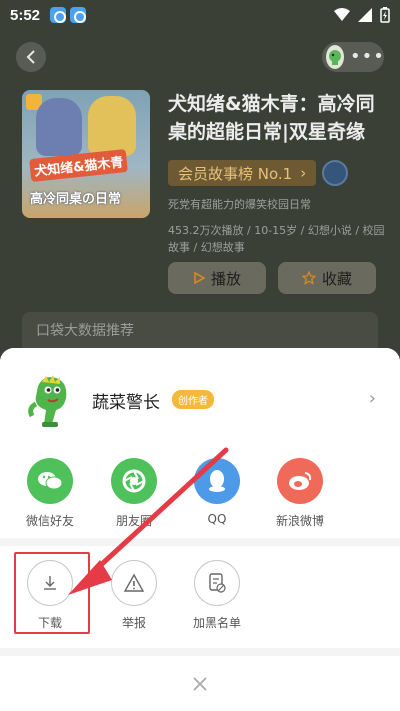  Describe the element at coordinates (217, 481) in the screenshot. I see `qq-icon` at that location.